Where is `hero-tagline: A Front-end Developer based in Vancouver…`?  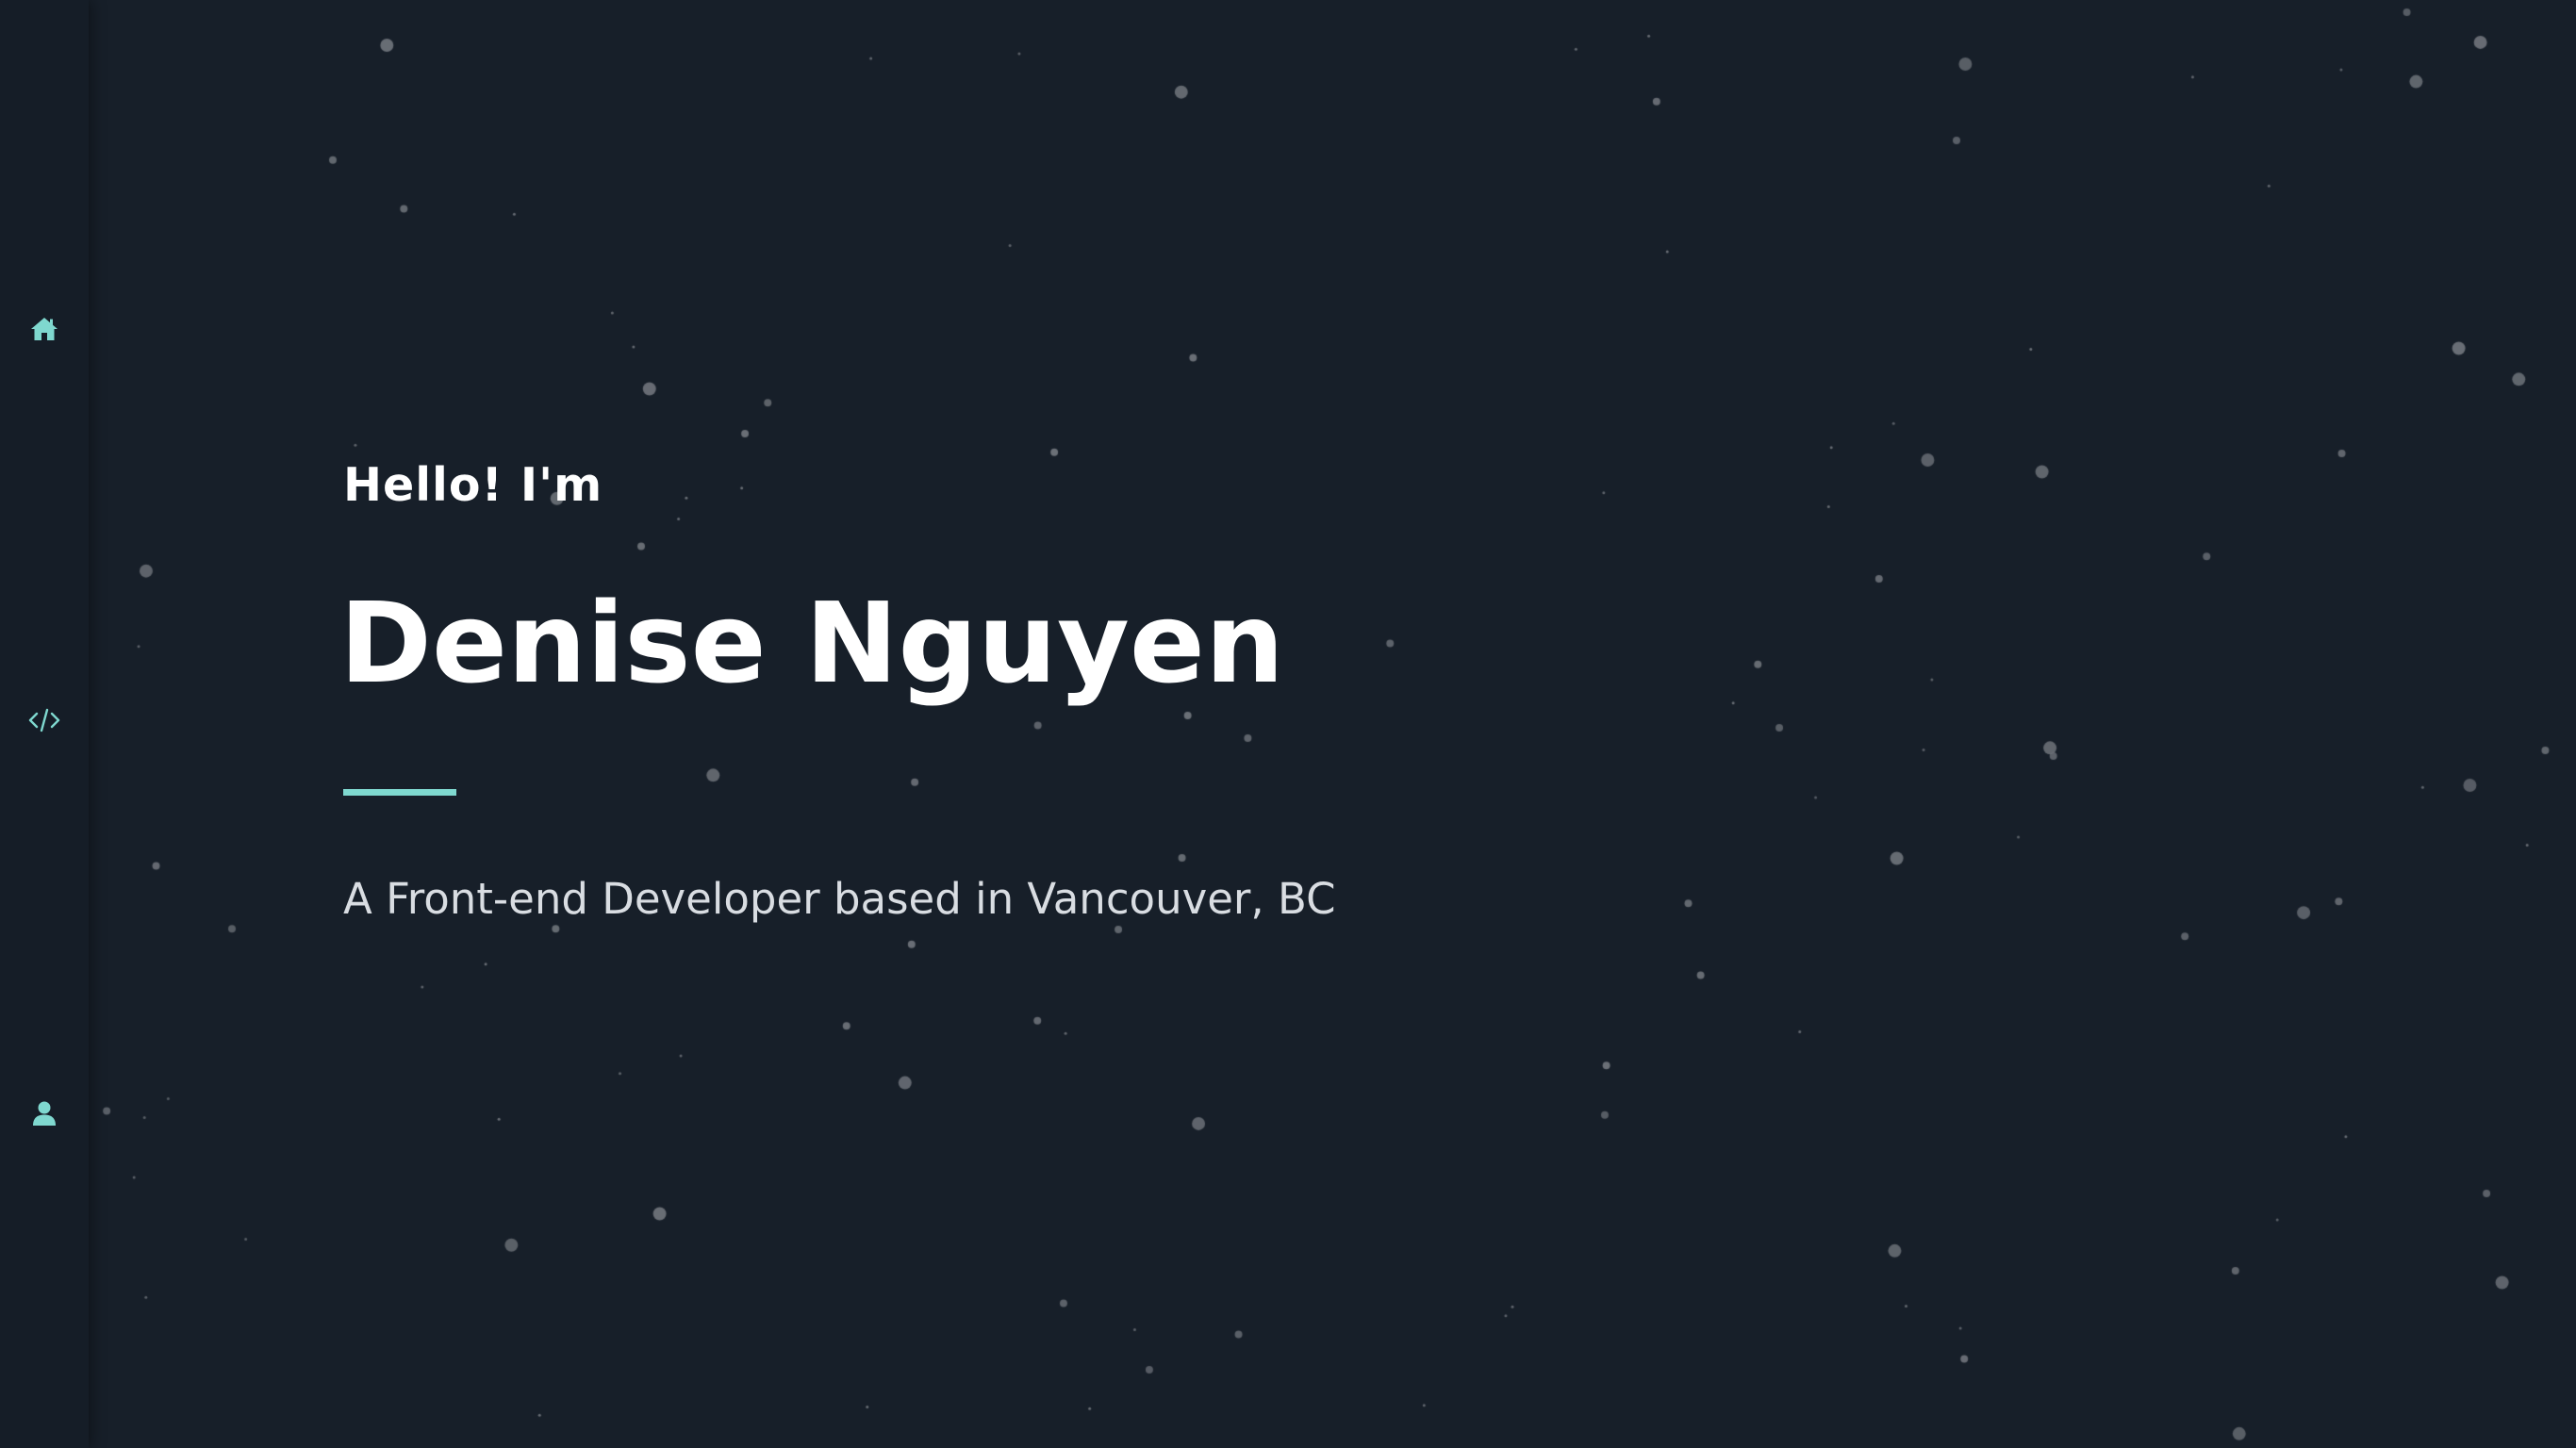 hero-tagline: A Front-end Developer based in Vancouver… is located at coordinates (839, 899).